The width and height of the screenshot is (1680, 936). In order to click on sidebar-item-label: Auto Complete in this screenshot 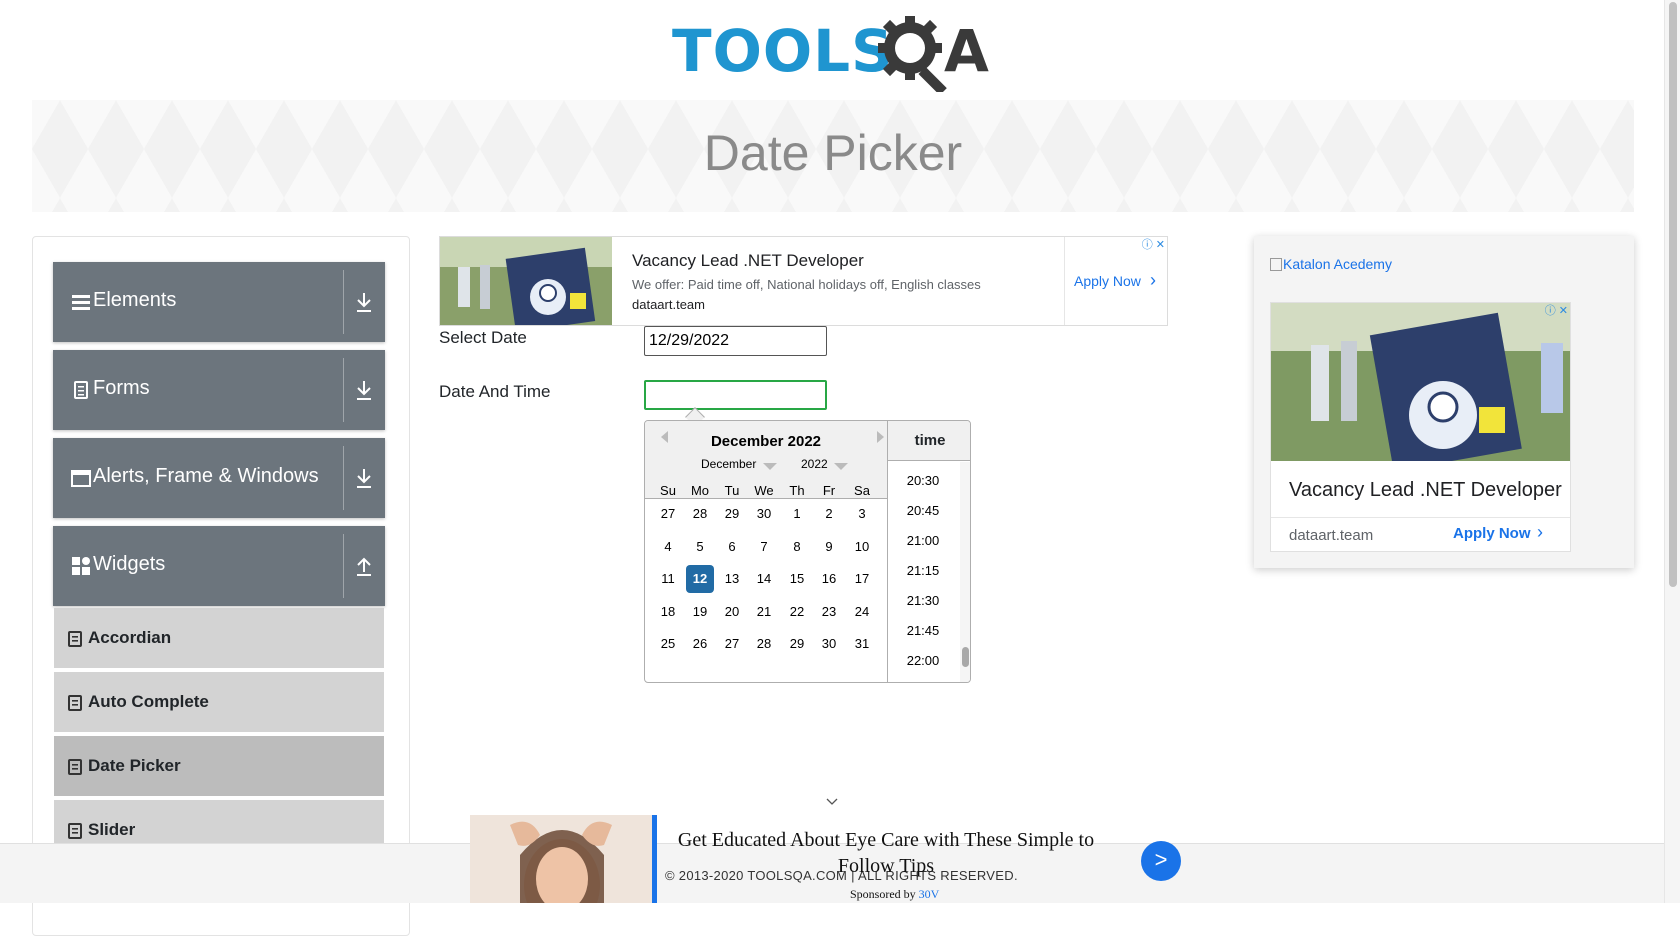, I will do `click(148, 701)`.